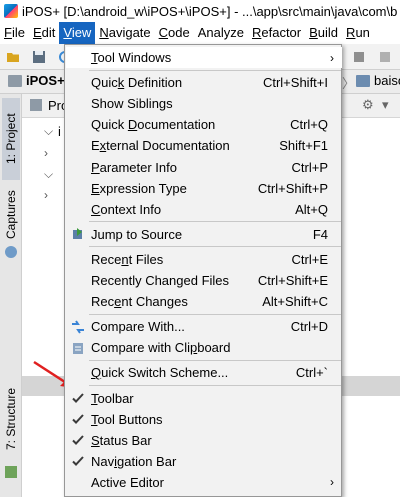 Image resolution: width=400 pixels, height=497 pixels. What do you see at coordinates (368, 105) in the screenshot?
I see `settings-gear-icon: ⚙` at bounding box center [368, 105].